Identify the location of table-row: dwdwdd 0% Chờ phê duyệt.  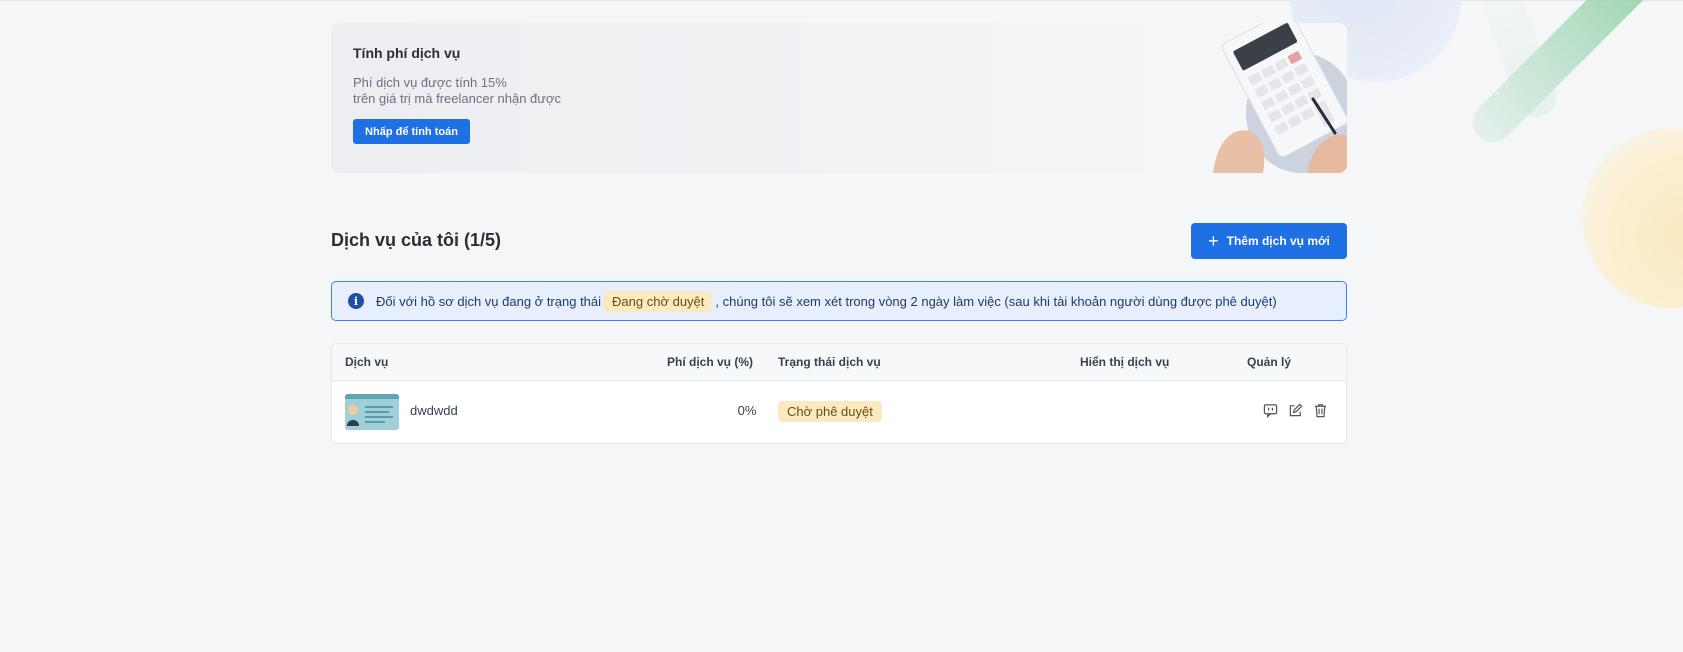
(839, 412).